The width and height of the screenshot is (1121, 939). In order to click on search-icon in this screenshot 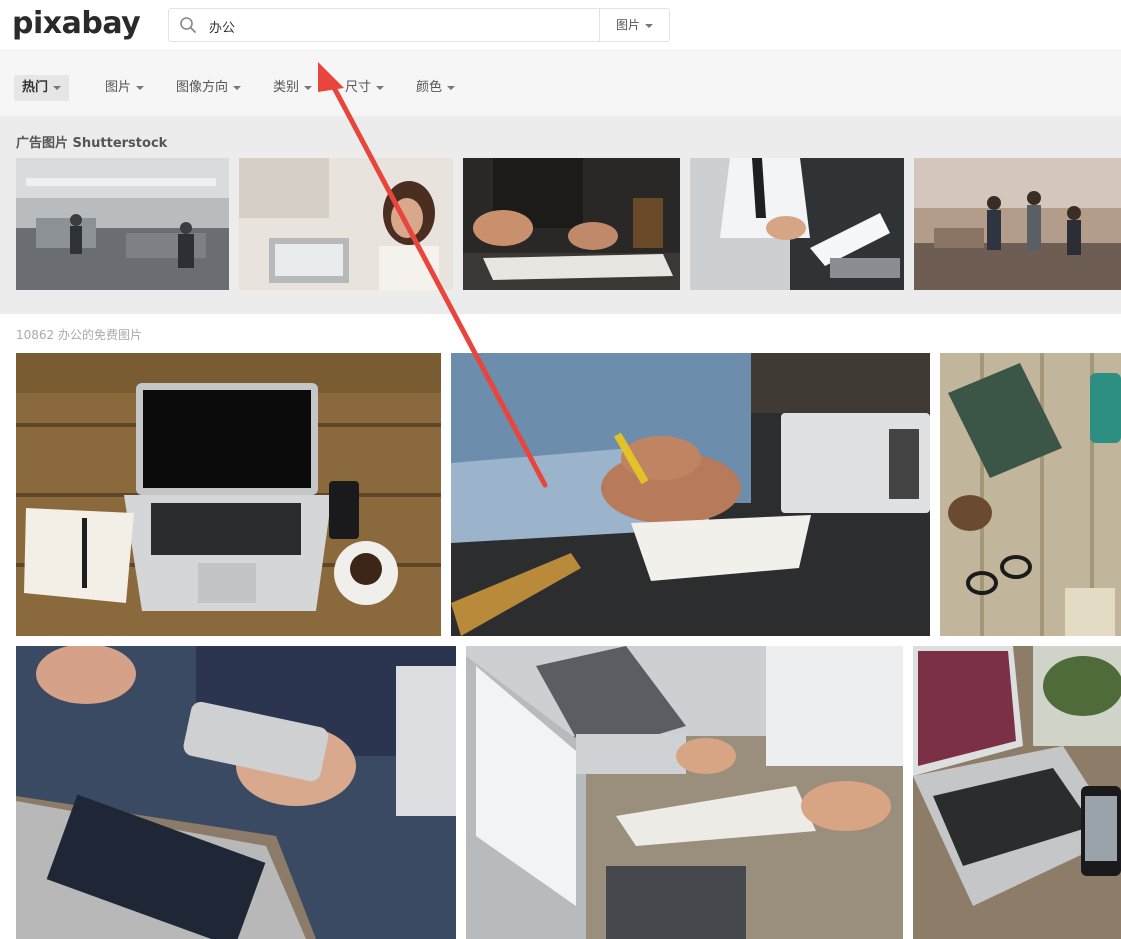, I will do `click(188, 25)`.